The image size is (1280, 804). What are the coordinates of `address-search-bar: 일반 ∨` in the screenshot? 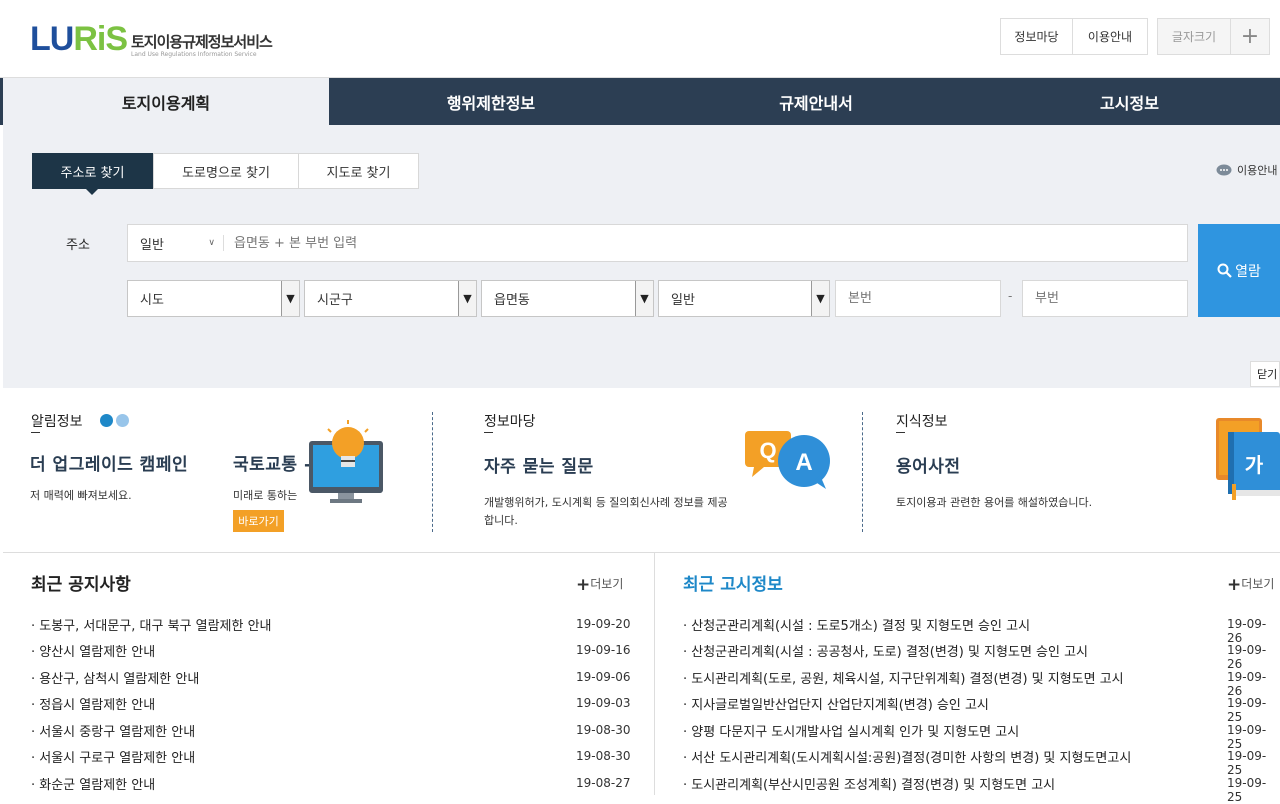 It's located at (657, 243).